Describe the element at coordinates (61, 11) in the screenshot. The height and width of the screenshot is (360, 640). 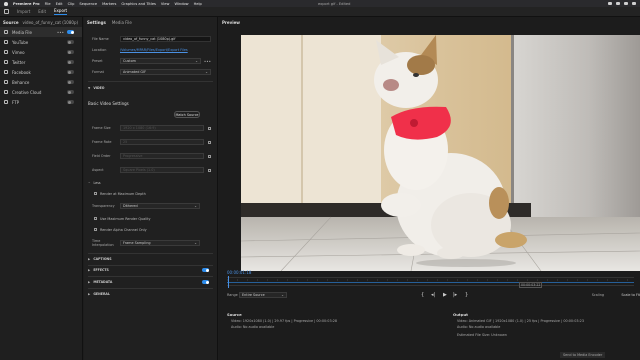
I see `tab-export: Export` at that location.